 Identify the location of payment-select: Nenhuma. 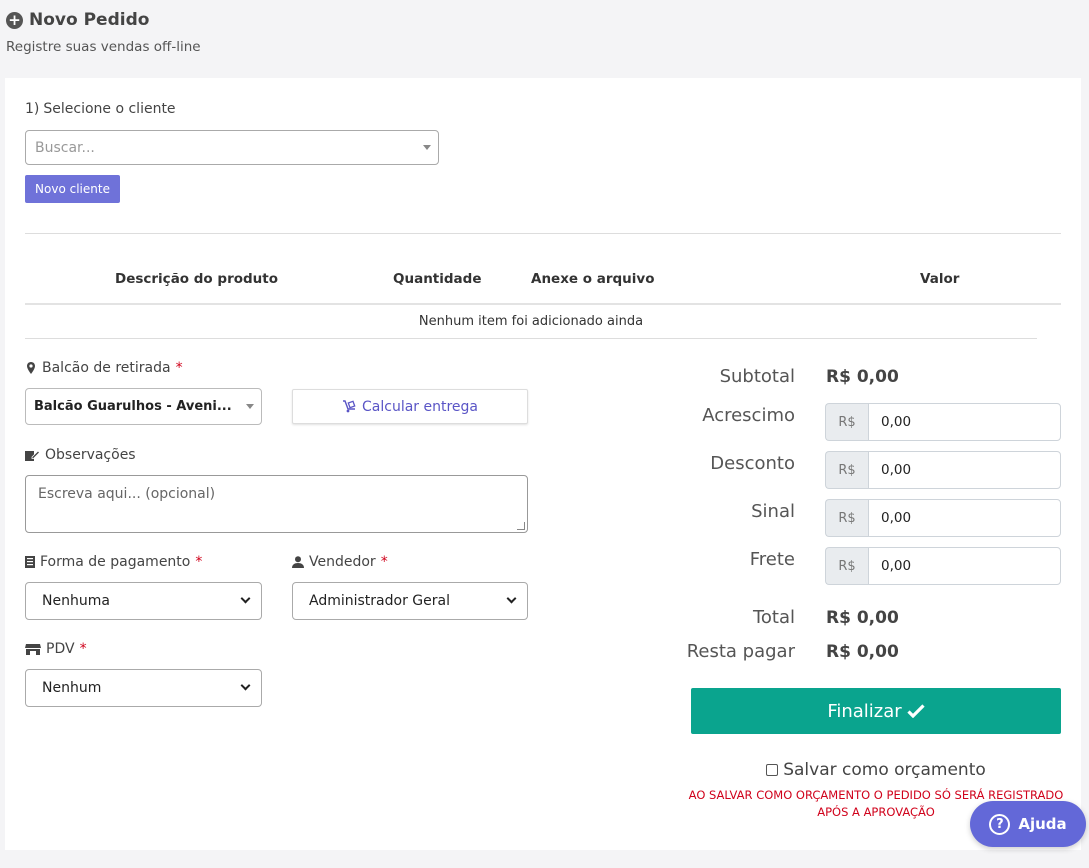
(143, 601).